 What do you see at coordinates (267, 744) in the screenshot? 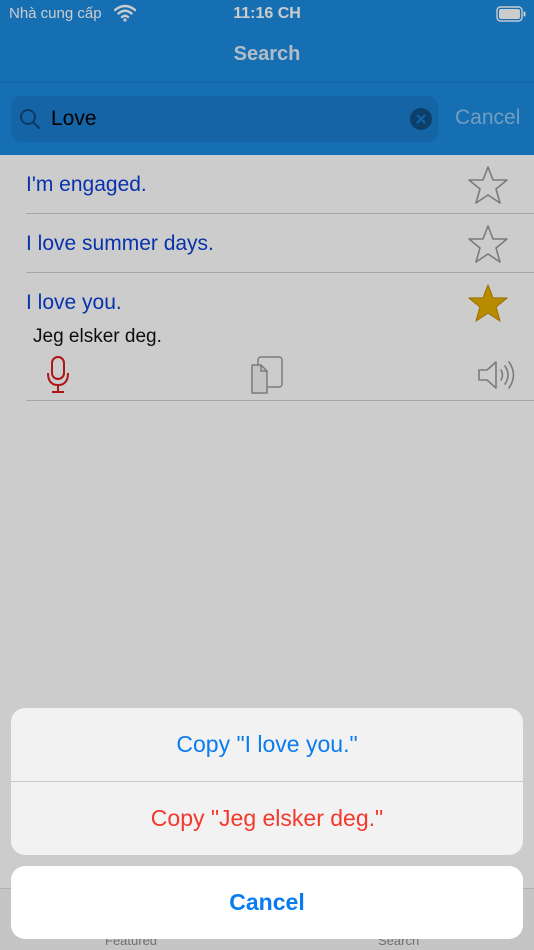
I see `copy-english-action: Copy "I love you."` at bounding box center [267, 744].